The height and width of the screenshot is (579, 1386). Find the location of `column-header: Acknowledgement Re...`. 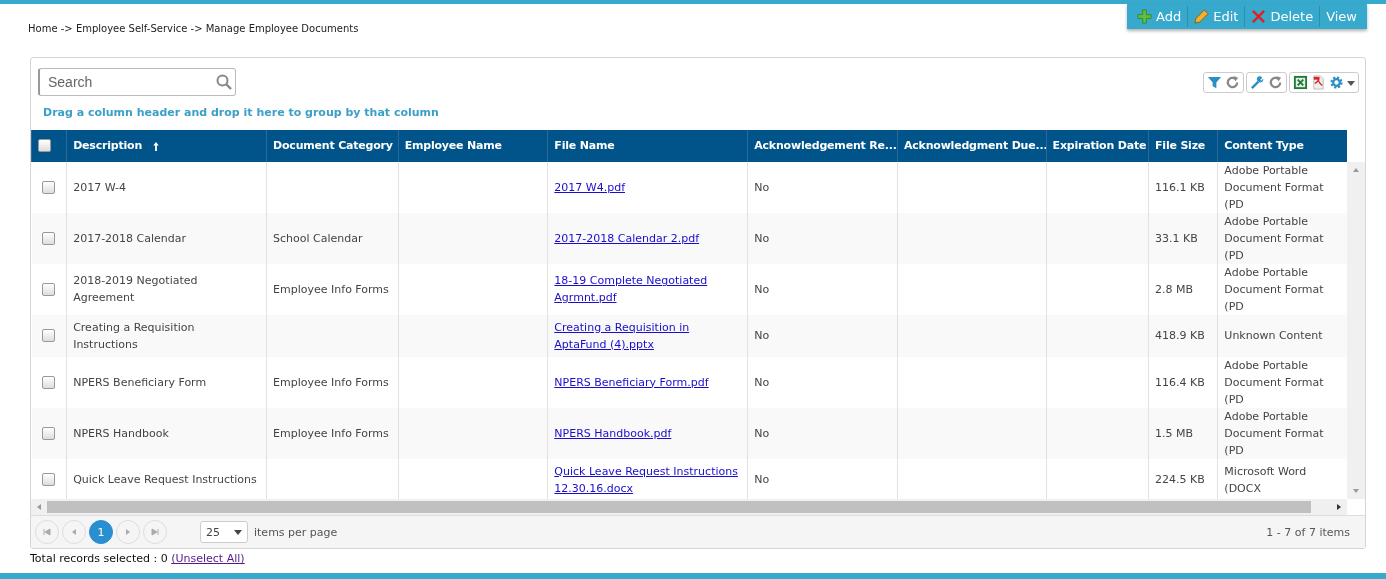

column-header: Acknowledgement Re... is located at coordinates (822, 145).